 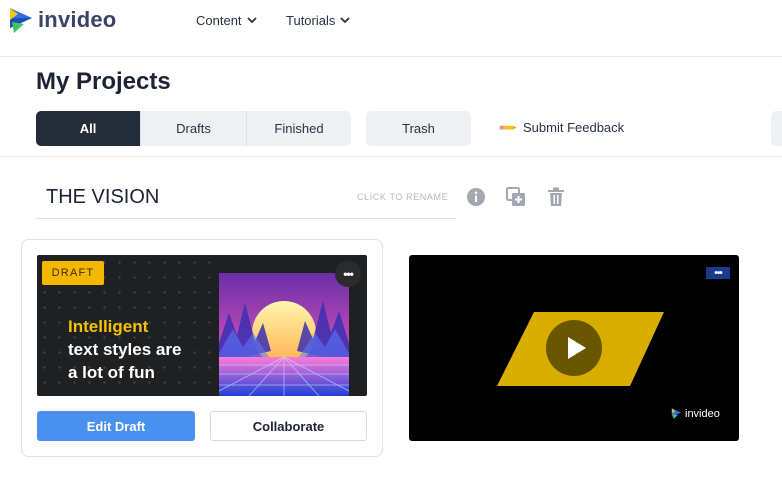 I want to click on search-button, so click(x=776, y=128).